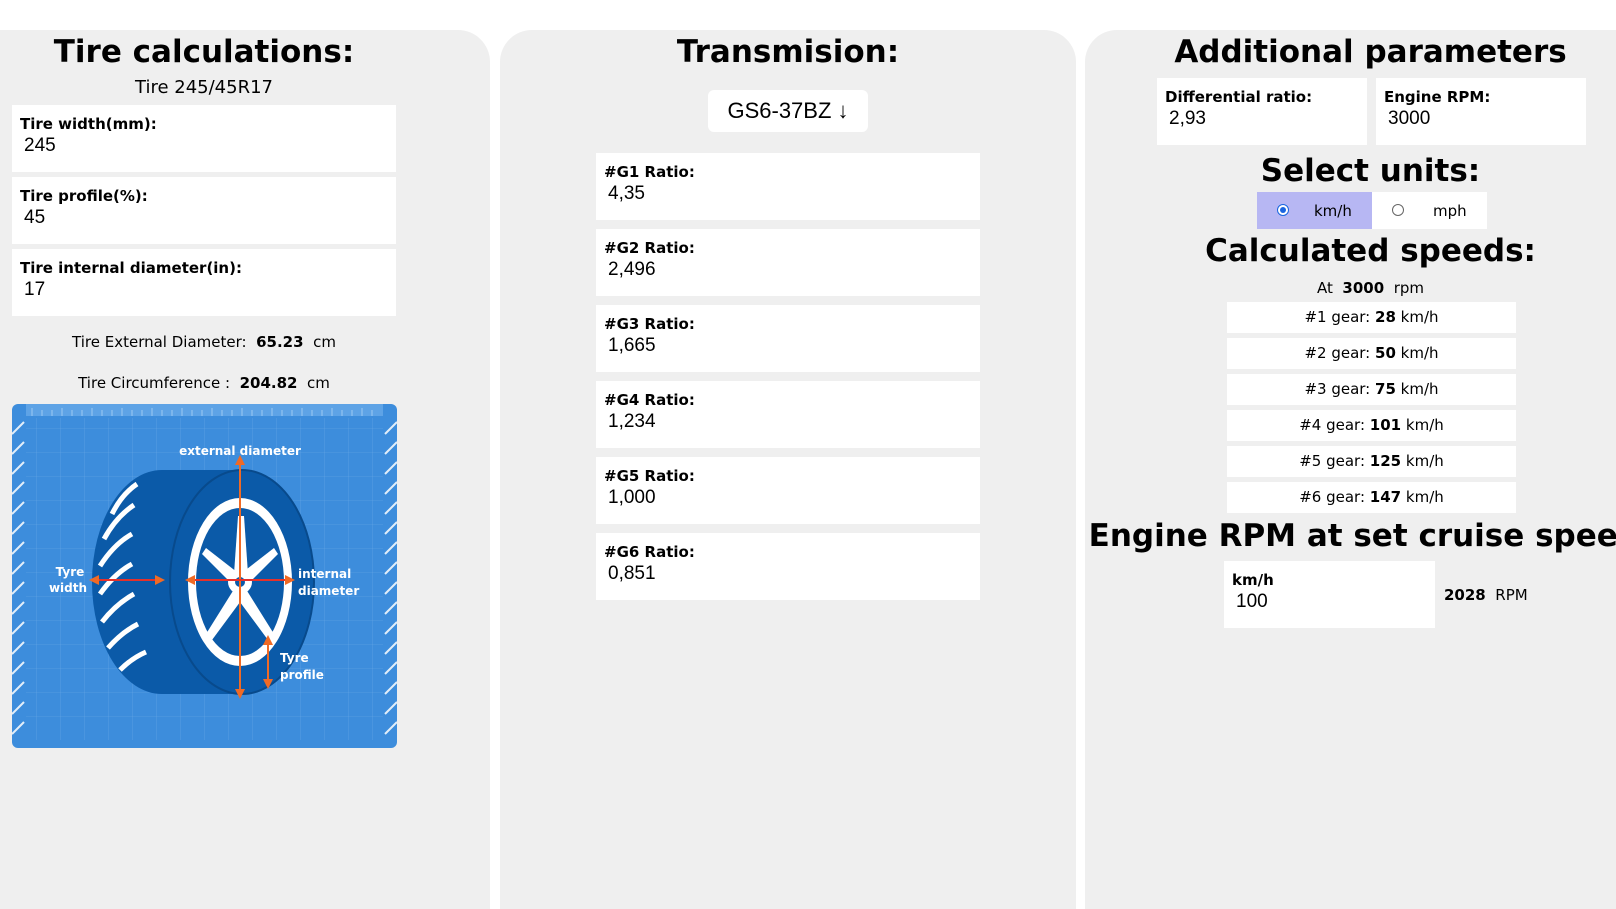 This screenshot has height=909, width=1616. Describe the element at coordinates (626, 194) in the screenshot. I see `gear-ratio-input: 4,35` at that location.